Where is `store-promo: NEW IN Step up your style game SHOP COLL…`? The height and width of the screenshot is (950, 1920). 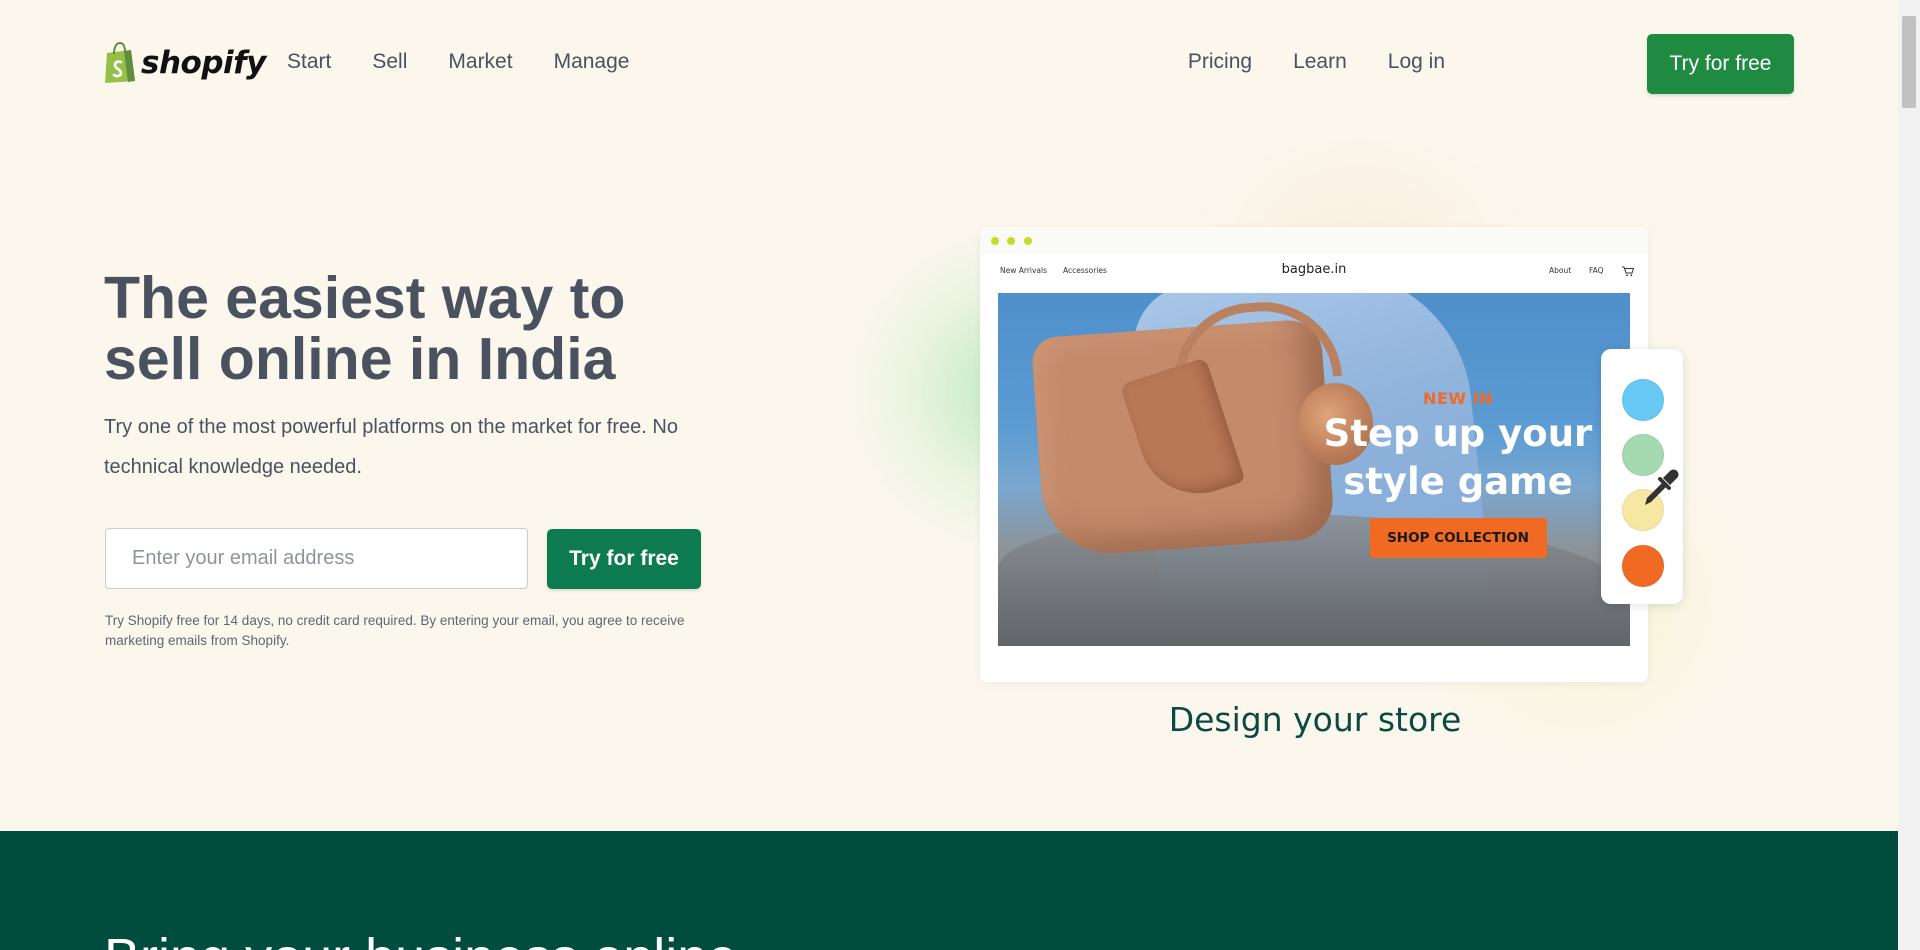
store-promo: NEW IN Step up your style game SHOP COLL… is located at coordinates (1458, 473).